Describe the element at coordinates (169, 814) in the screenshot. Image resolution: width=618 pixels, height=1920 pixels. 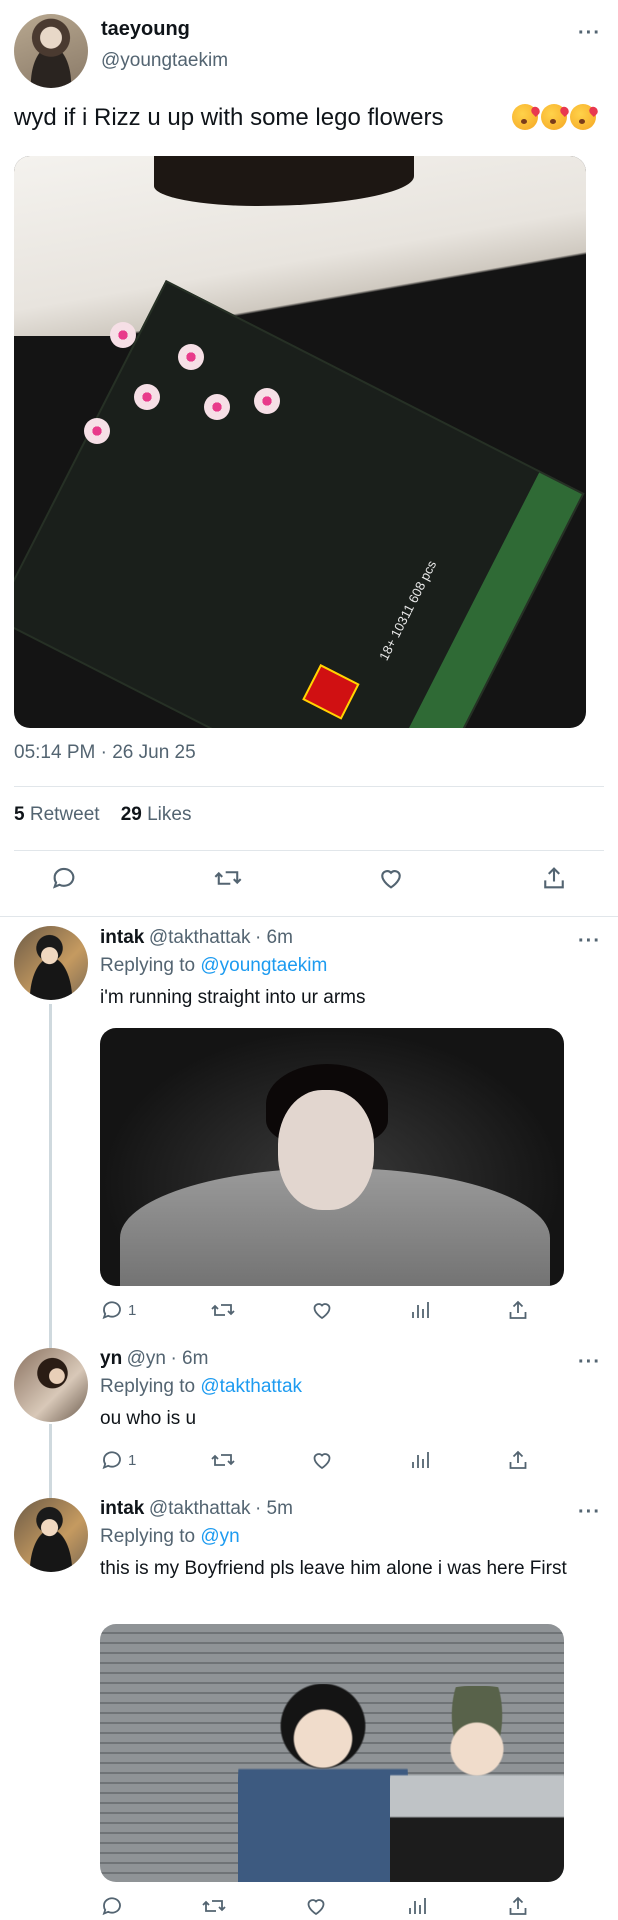
I see `likes-label: Likes` at that location.